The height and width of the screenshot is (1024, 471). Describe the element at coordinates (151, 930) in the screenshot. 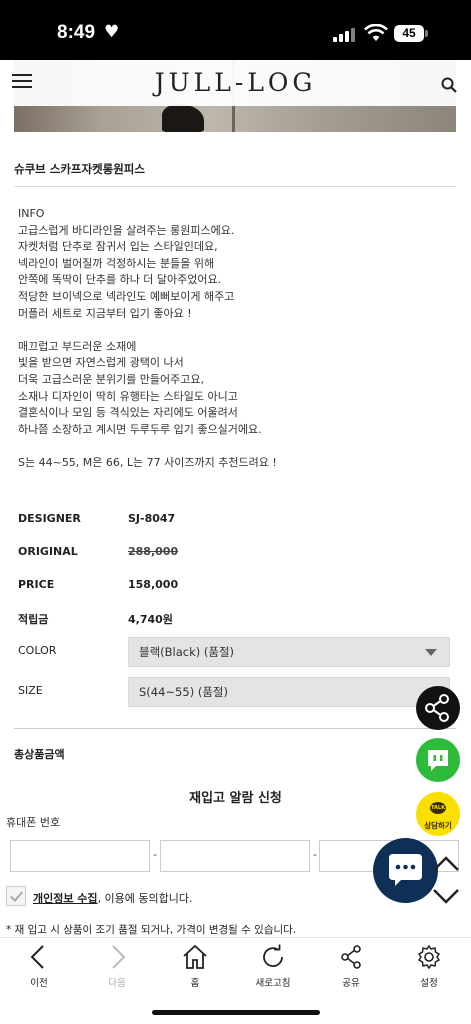

I see `restock-notice: * 재 입고 시 상품이 조기 품절 되거나, 가격이 변경될 수 있습니다.` at that location.